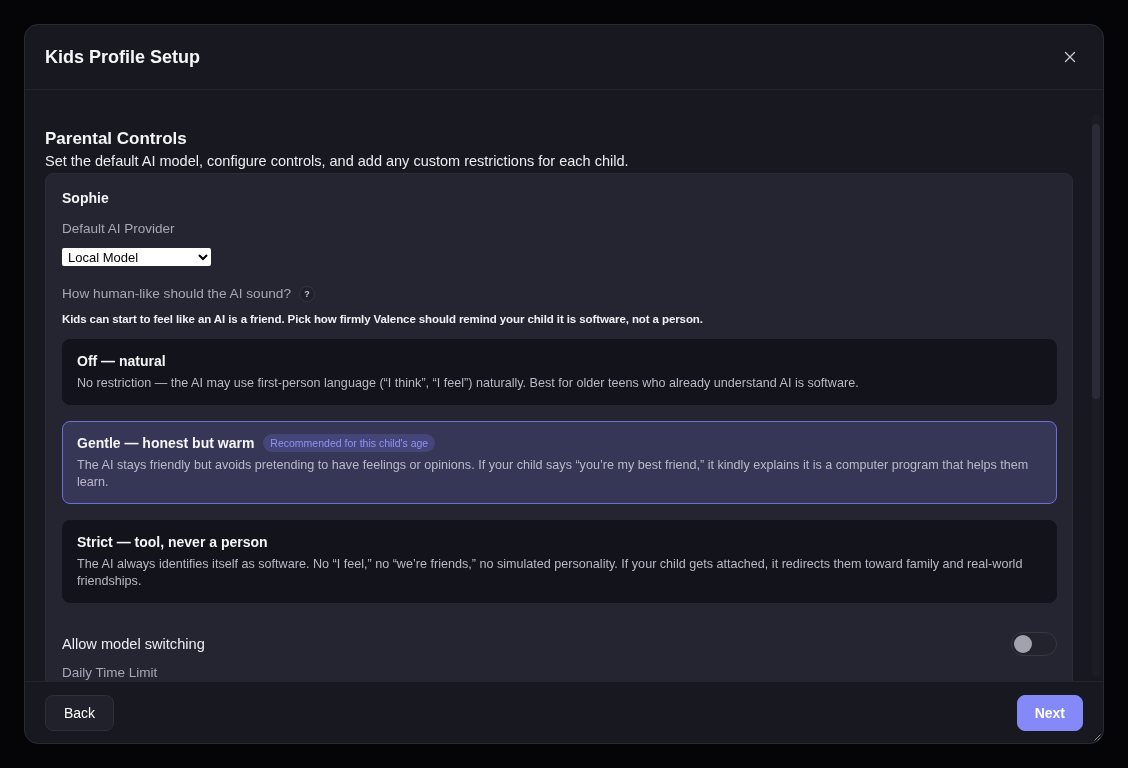 The height and width of the screenshot is (768, 1128). Describe the element at coordinates (468, 383) in the screenshot. I see `option-description: No restriction — the AI may use first-person language (“I think”, “I feel”) naturally. Best for older teens who already understand AI is software.` at that location.